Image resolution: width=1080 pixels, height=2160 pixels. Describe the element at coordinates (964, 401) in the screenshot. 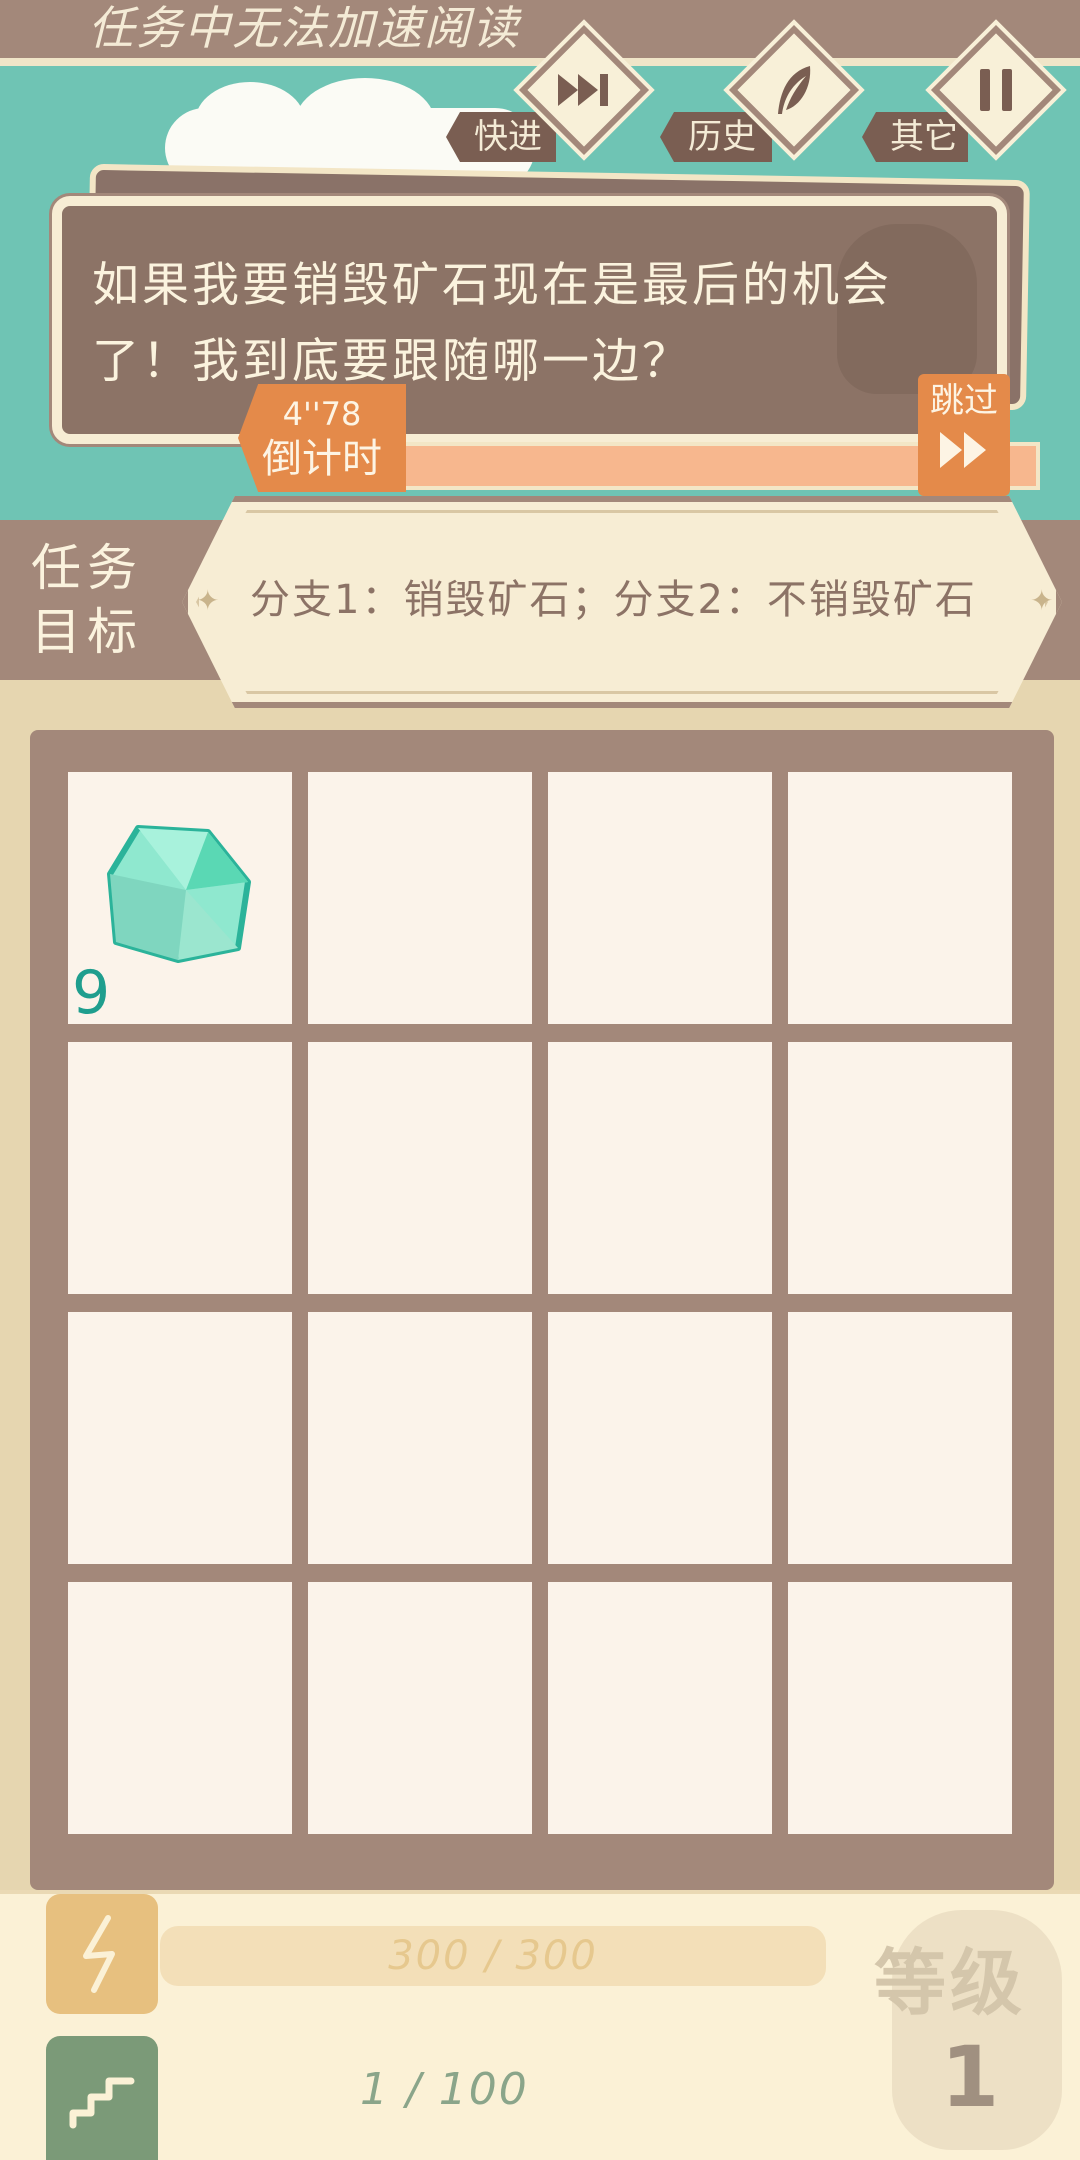

I see `skip-label: 跳过` at that location.